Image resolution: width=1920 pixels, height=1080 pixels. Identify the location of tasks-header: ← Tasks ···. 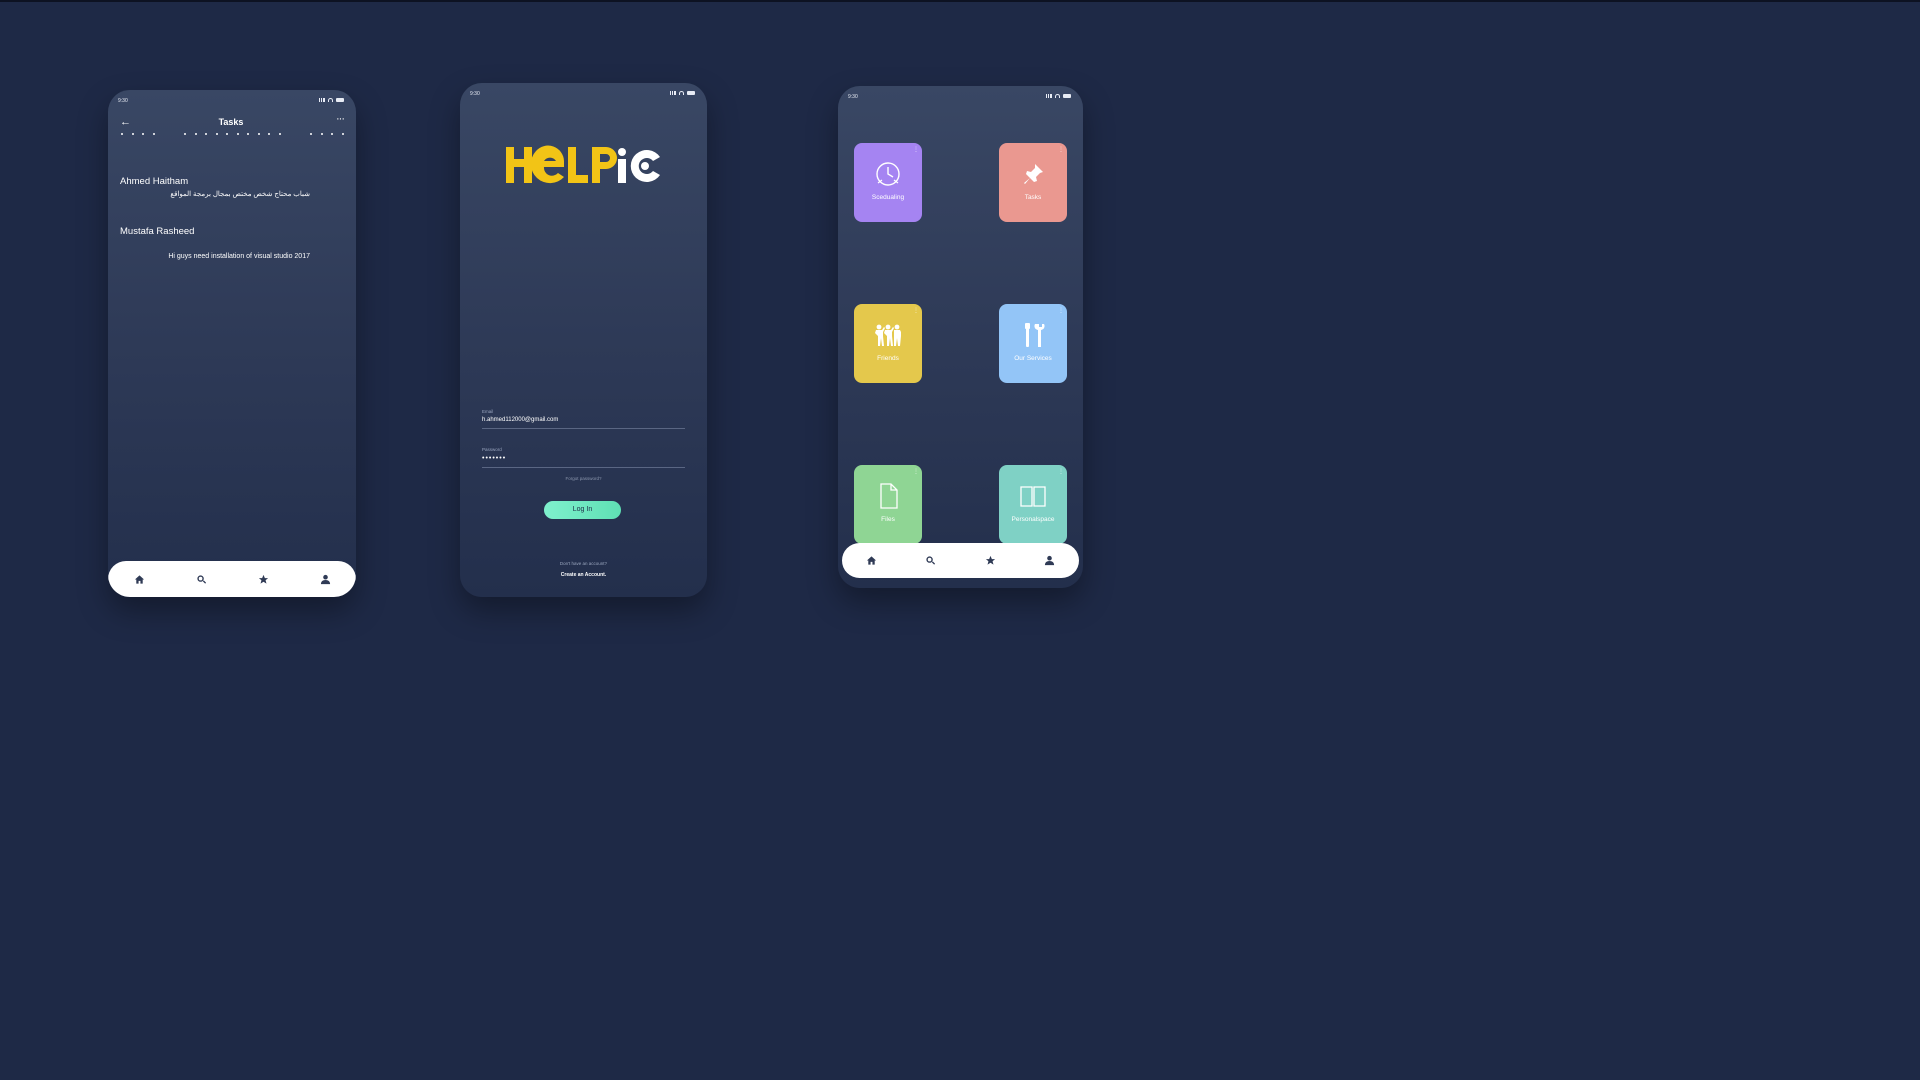
(231, 121).